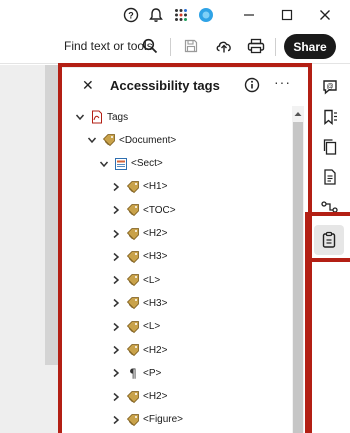 The image size is (350, 433). Describe the element at coordinates (310, 46) in the screenshot. I see `share-button: Share` at that location.